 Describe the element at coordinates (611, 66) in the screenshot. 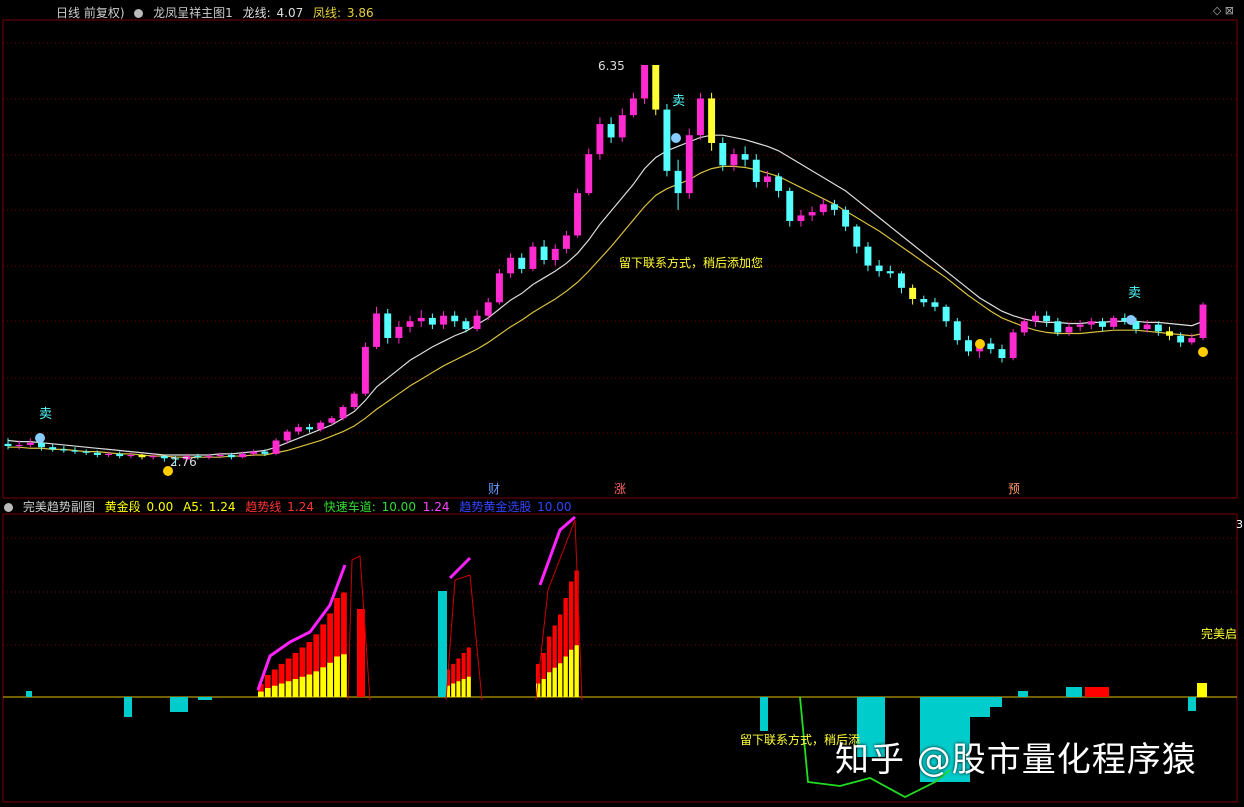

I see `max-price-label: 6.35` at that location.